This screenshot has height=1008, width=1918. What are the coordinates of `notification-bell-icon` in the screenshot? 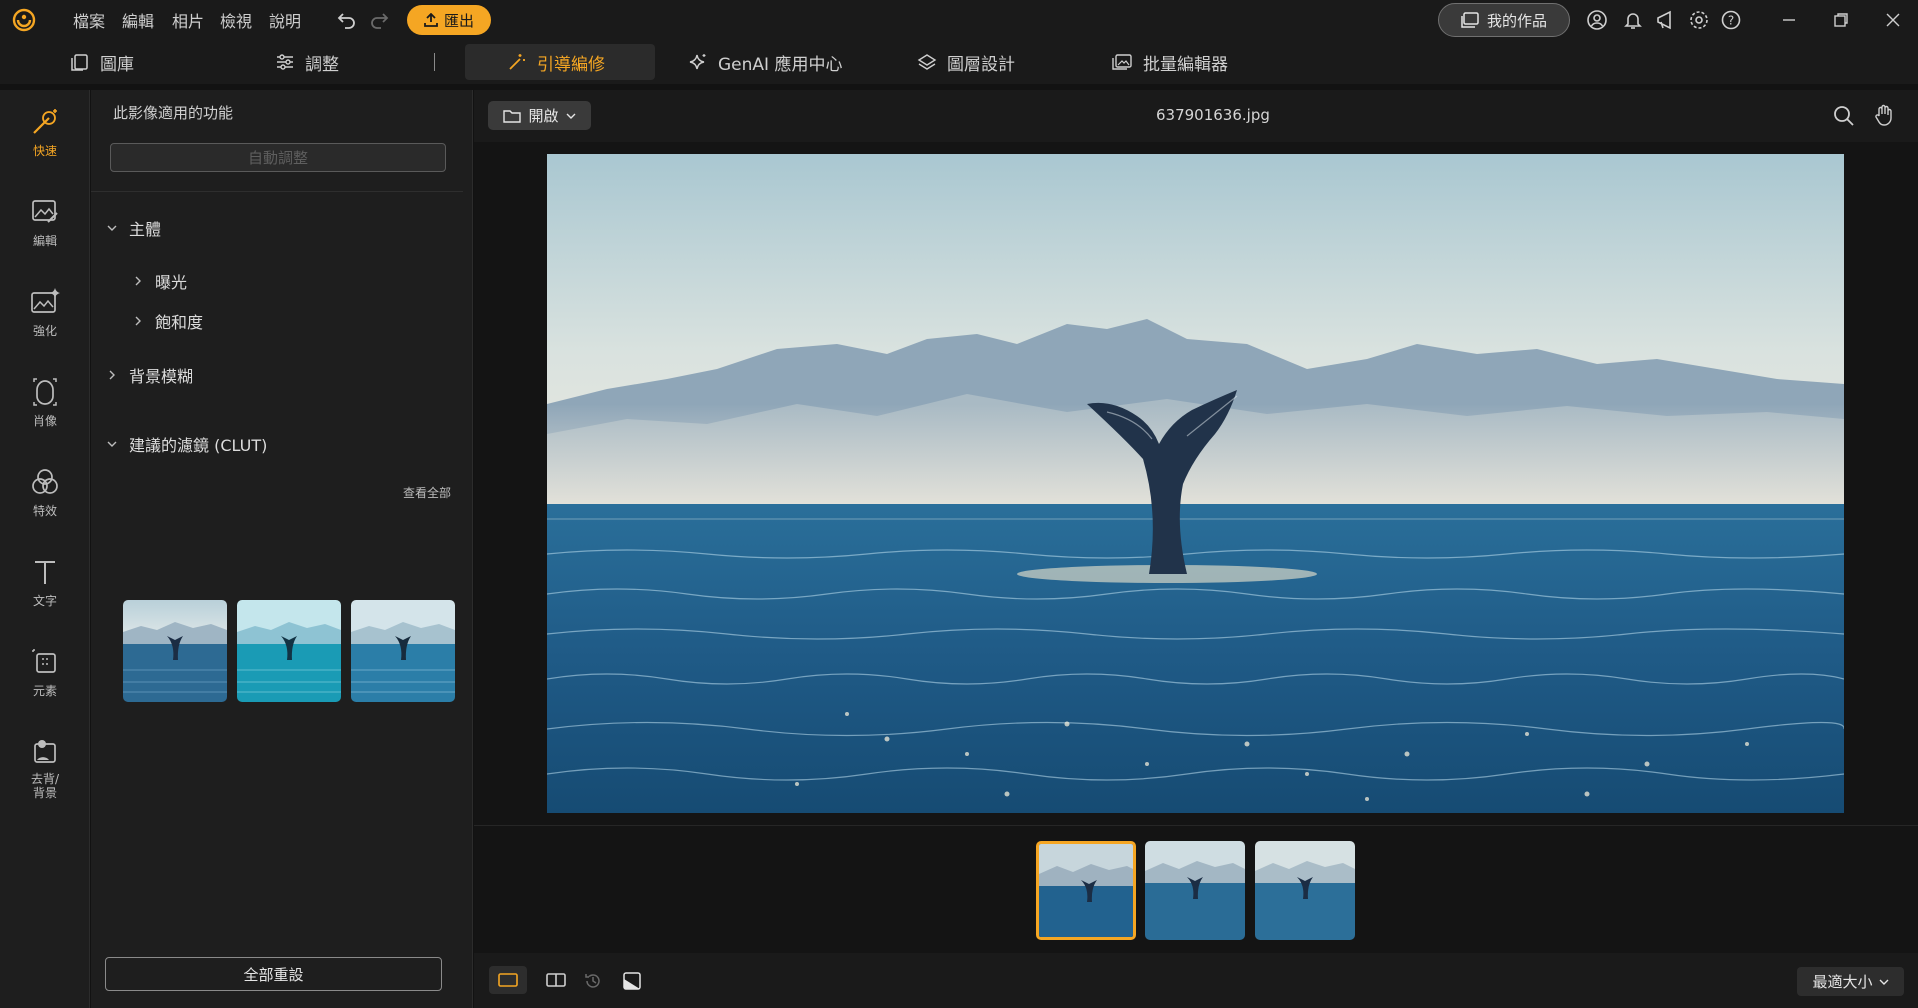 It's located at (1633, 20).